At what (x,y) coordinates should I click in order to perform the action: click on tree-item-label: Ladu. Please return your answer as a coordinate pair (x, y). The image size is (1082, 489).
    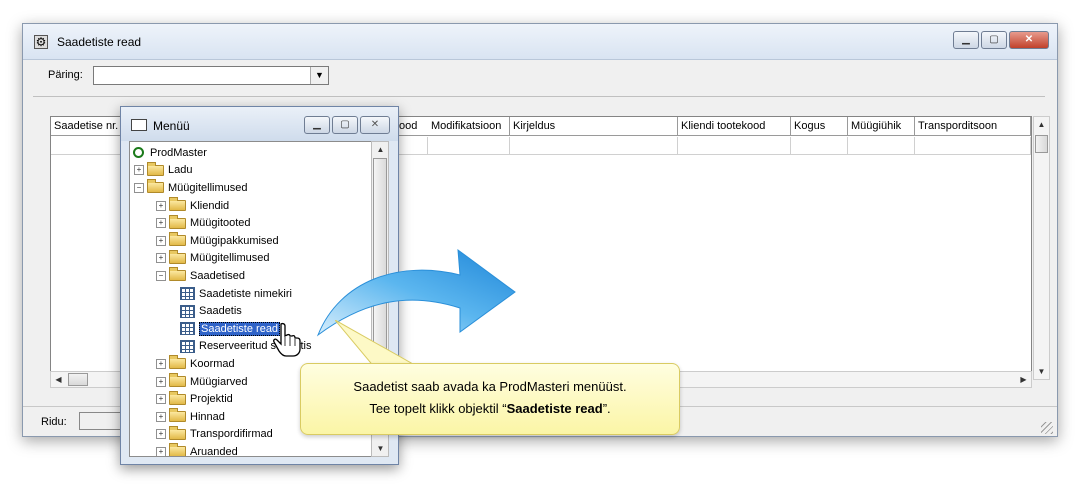
    Looking at the image, I should click on (180, 170).